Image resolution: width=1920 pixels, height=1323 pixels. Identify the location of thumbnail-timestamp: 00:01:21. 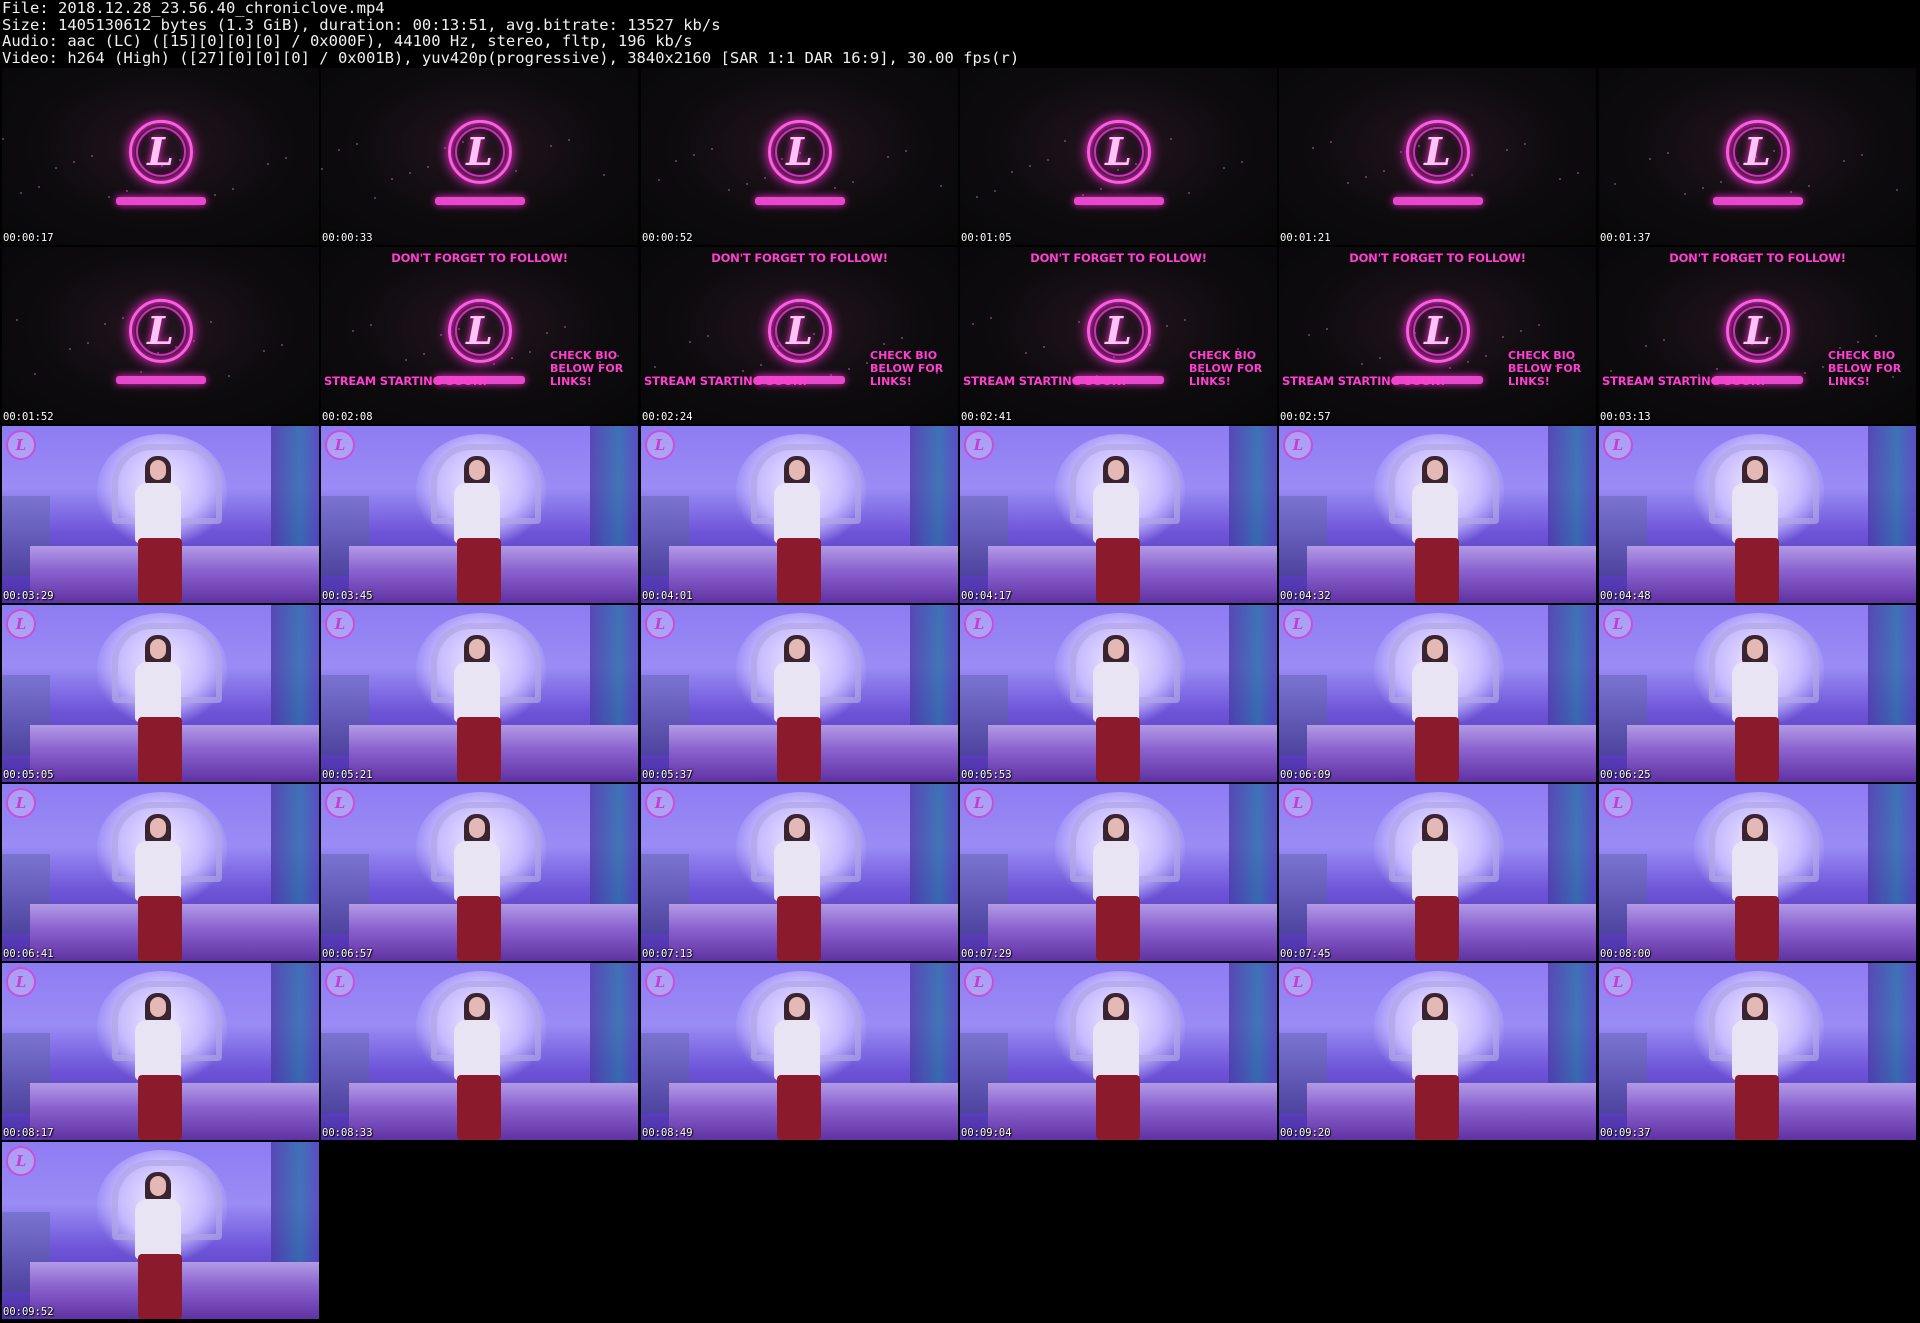
(1305, 238).